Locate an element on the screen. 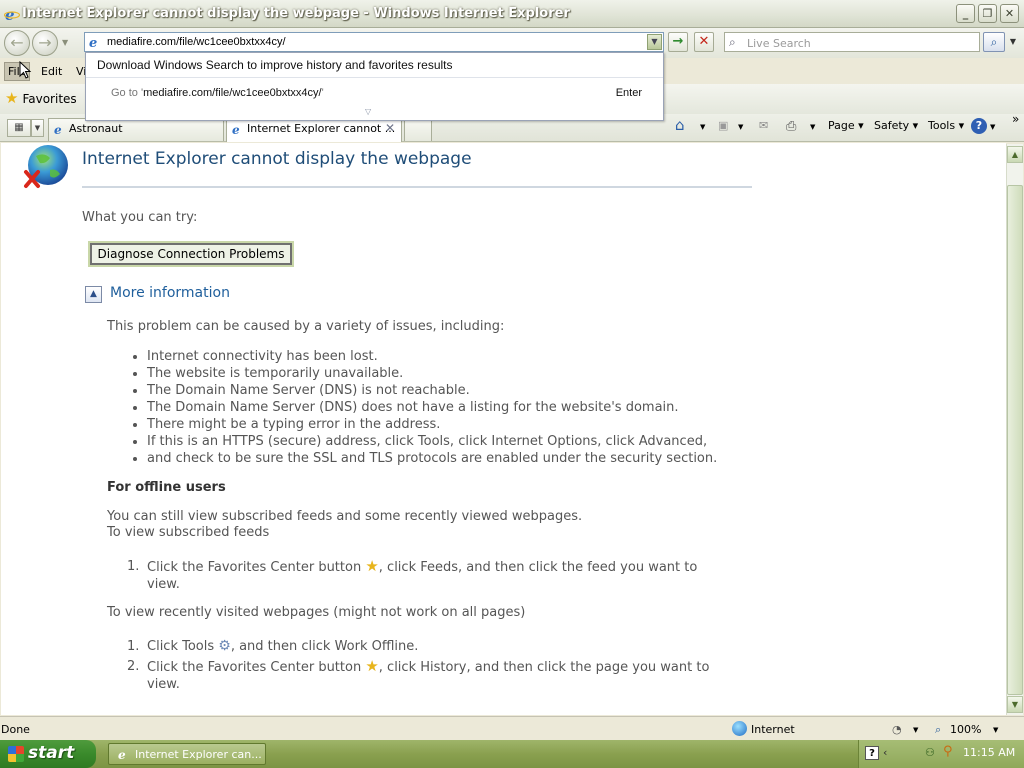 This screenshot has width=1024, height=768. search-tray-icon: ⚲ is located at coordinates (948, 751).